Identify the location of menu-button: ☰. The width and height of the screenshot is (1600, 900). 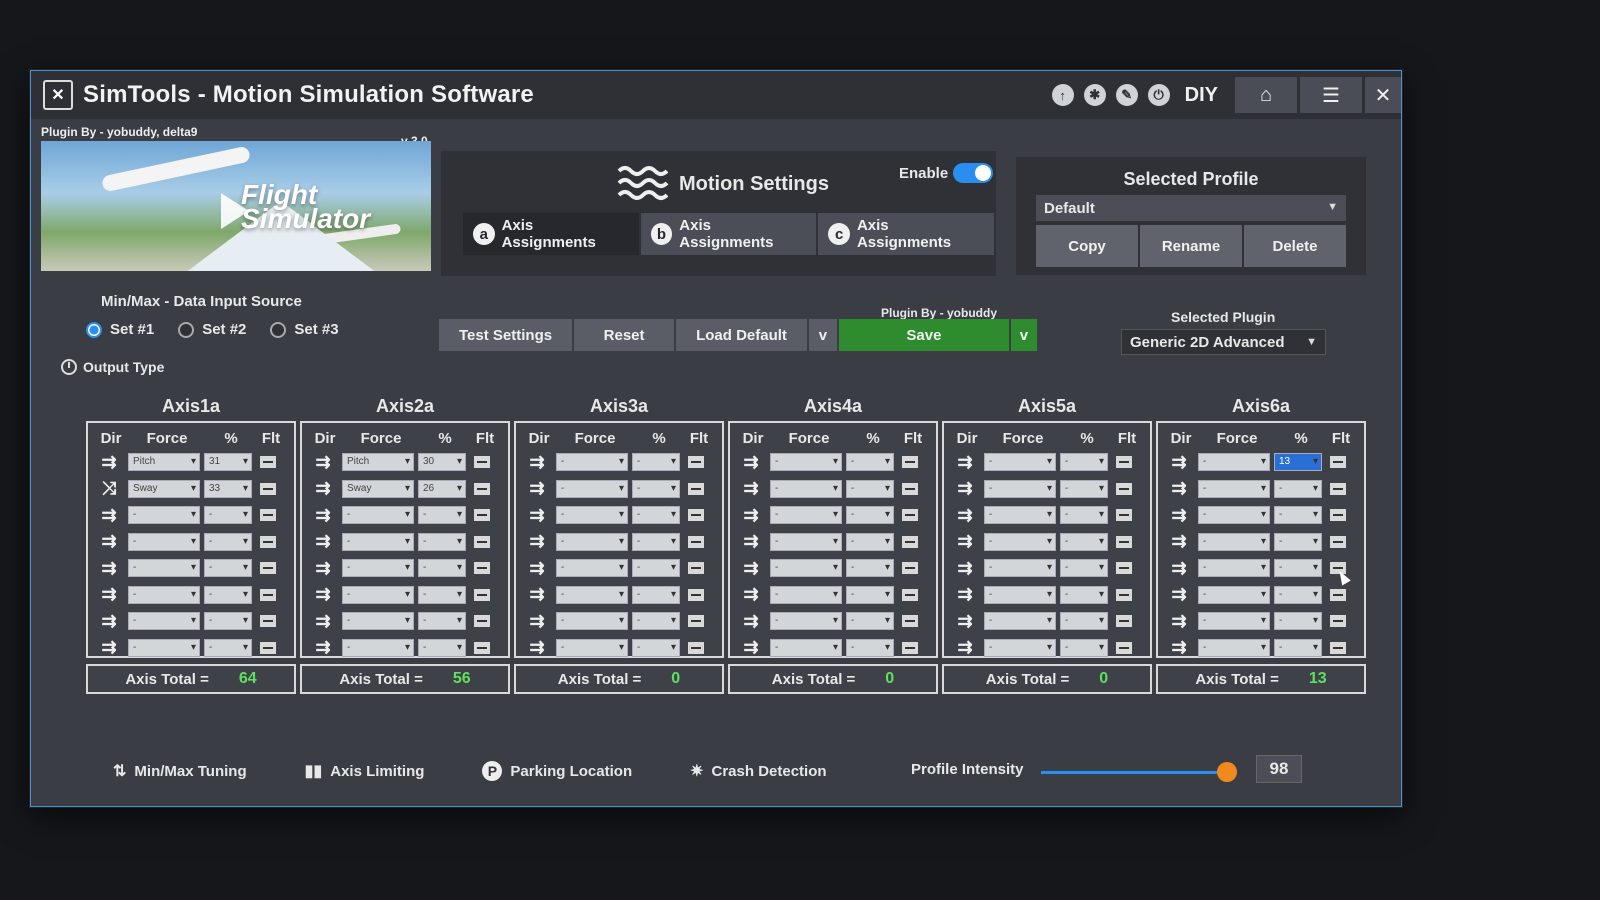
(1331, 95).